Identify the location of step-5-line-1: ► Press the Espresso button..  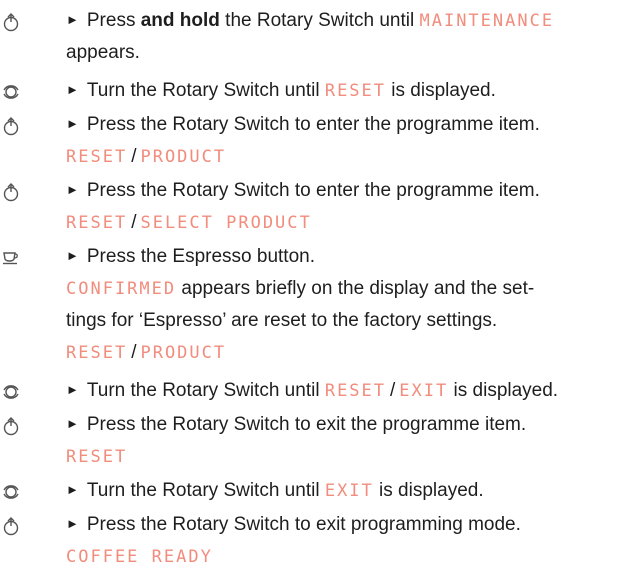
(190, 257).